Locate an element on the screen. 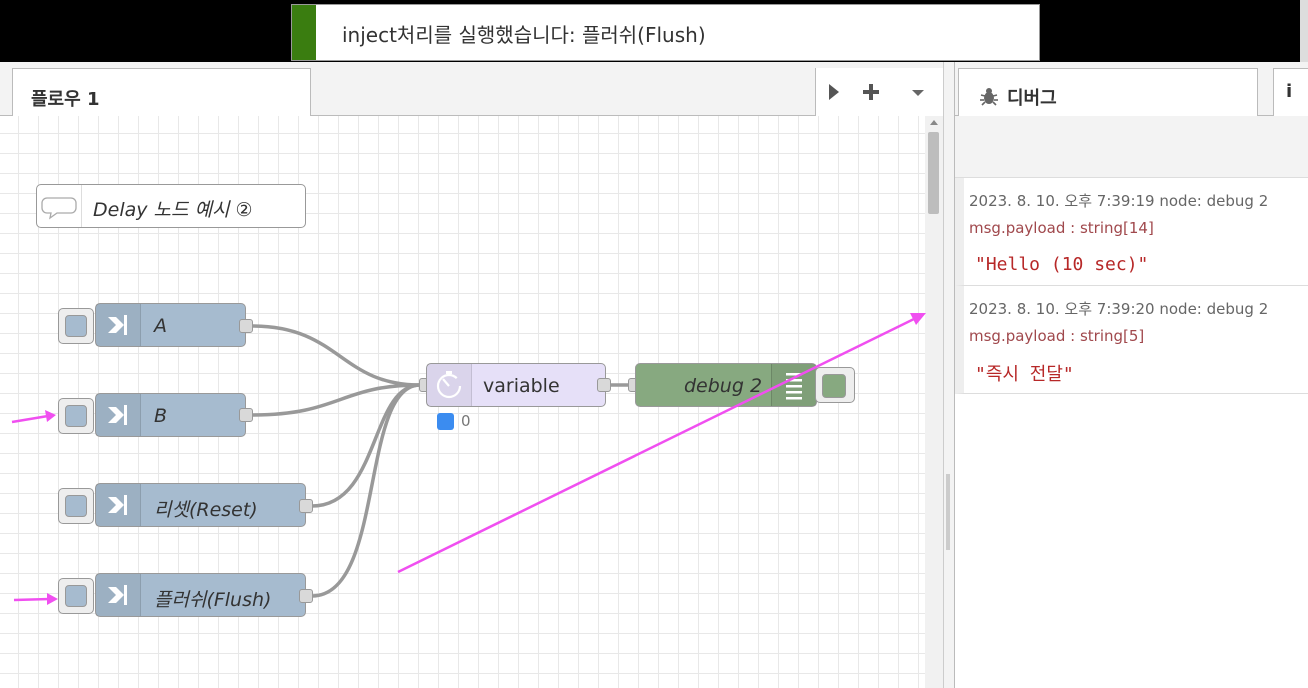 This screenshot has width=1308, height=688. info-icon: i is located at coordinates (1289, 91).